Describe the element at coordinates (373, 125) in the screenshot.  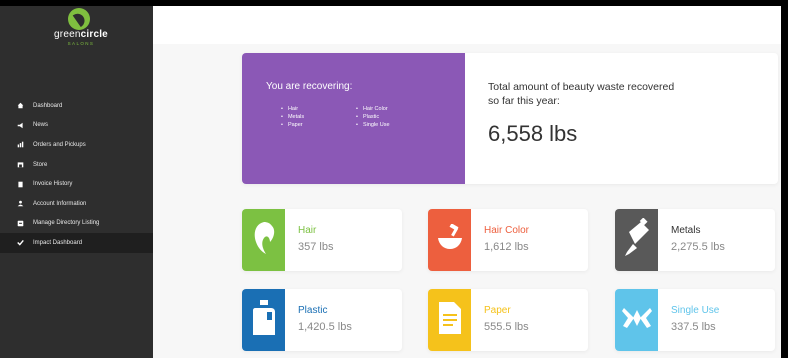
I see `material-item: Single Use` at that location.